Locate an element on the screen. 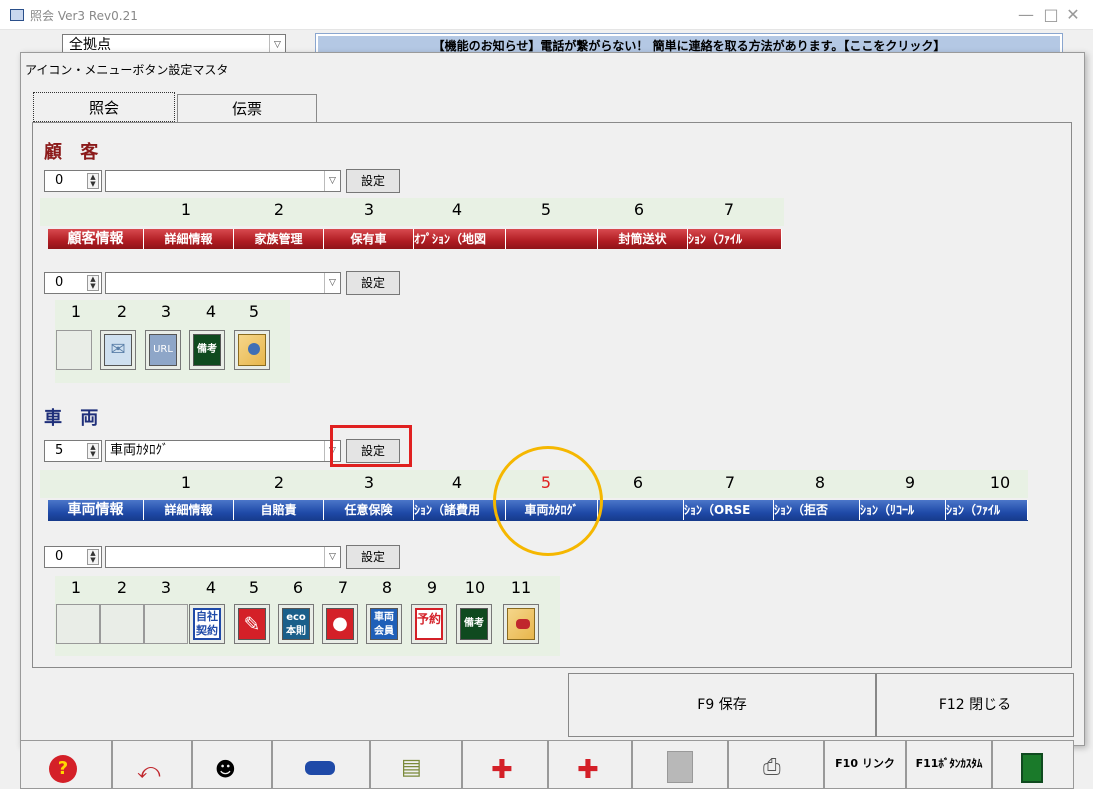 Image resolution: width=1093 pixels, height=789 pixels. bar-cell: 保有車 is located at coordinates (369, 239).